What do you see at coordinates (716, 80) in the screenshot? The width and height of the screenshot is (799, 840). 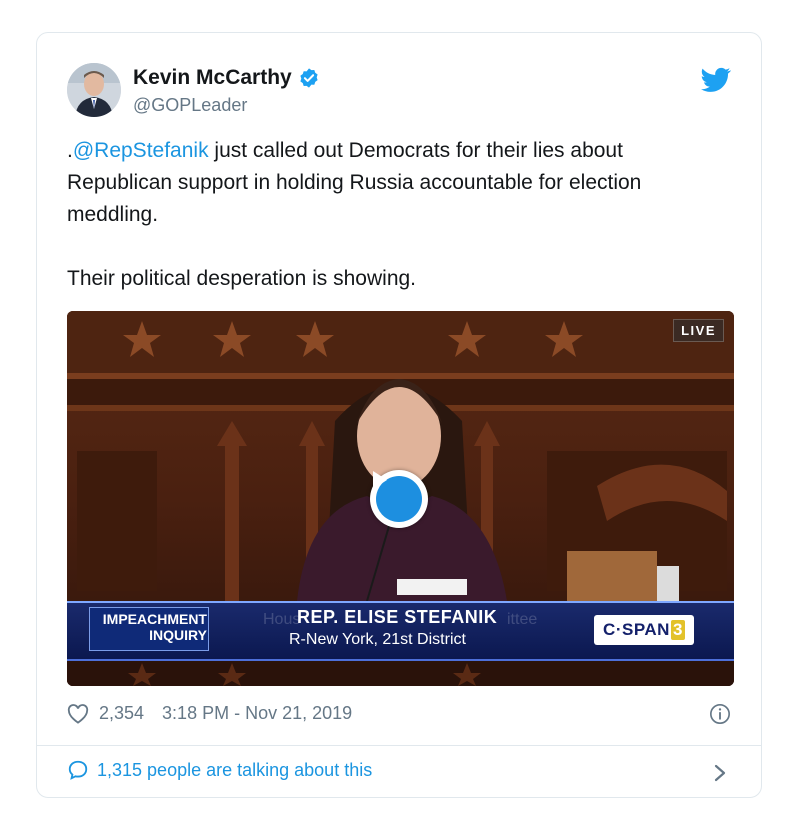 I see `twitter-bird-icon` at bounding box center [716, 80].